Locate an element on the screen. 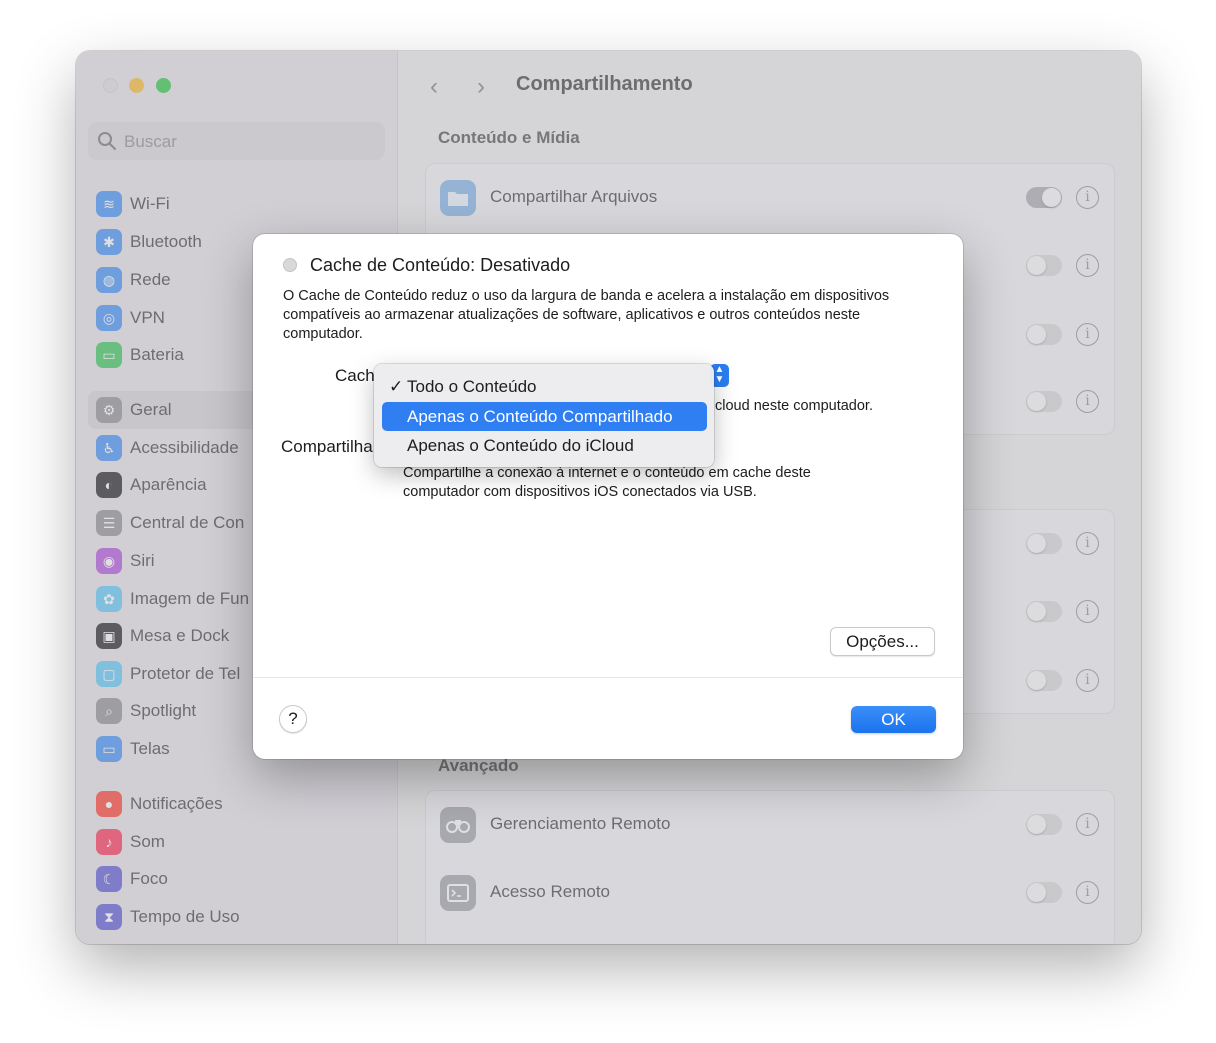 This screenshot has height=1043, width=1216. help-button: ? is located at coordinates (293, 719).